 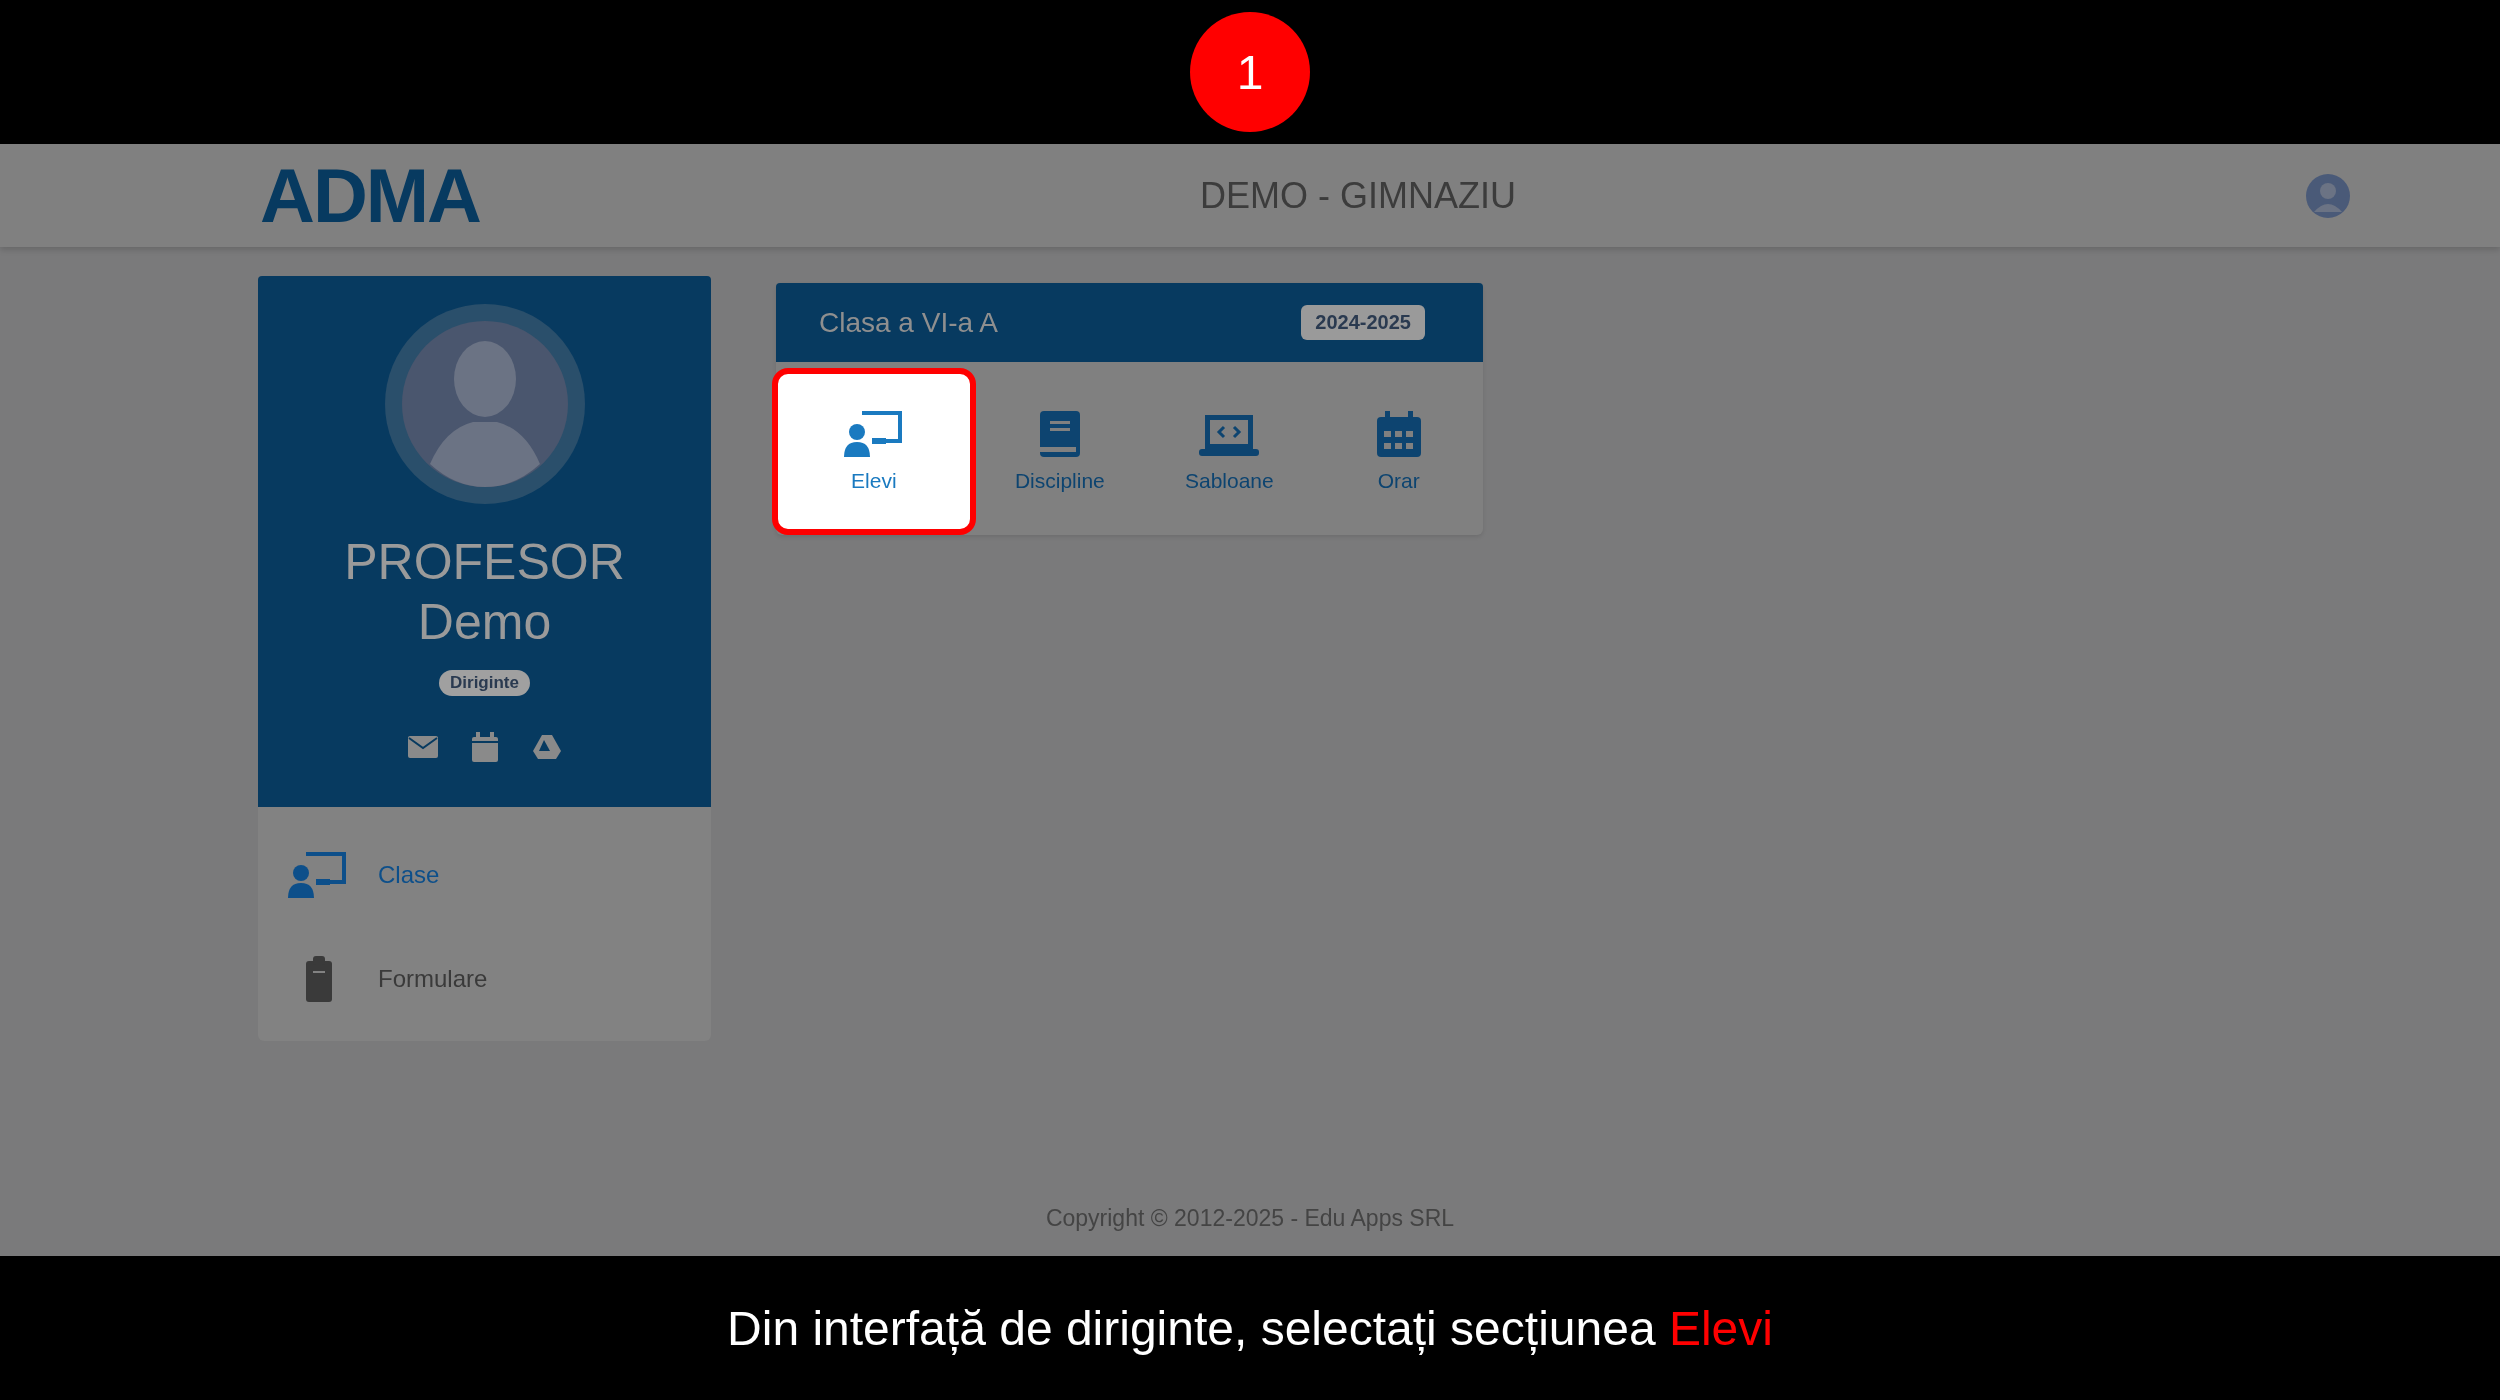 What do you see at coordinates (484, 979) in the screenshot?
I see `menu-item: Formulare` at bounding box center [484, 979].